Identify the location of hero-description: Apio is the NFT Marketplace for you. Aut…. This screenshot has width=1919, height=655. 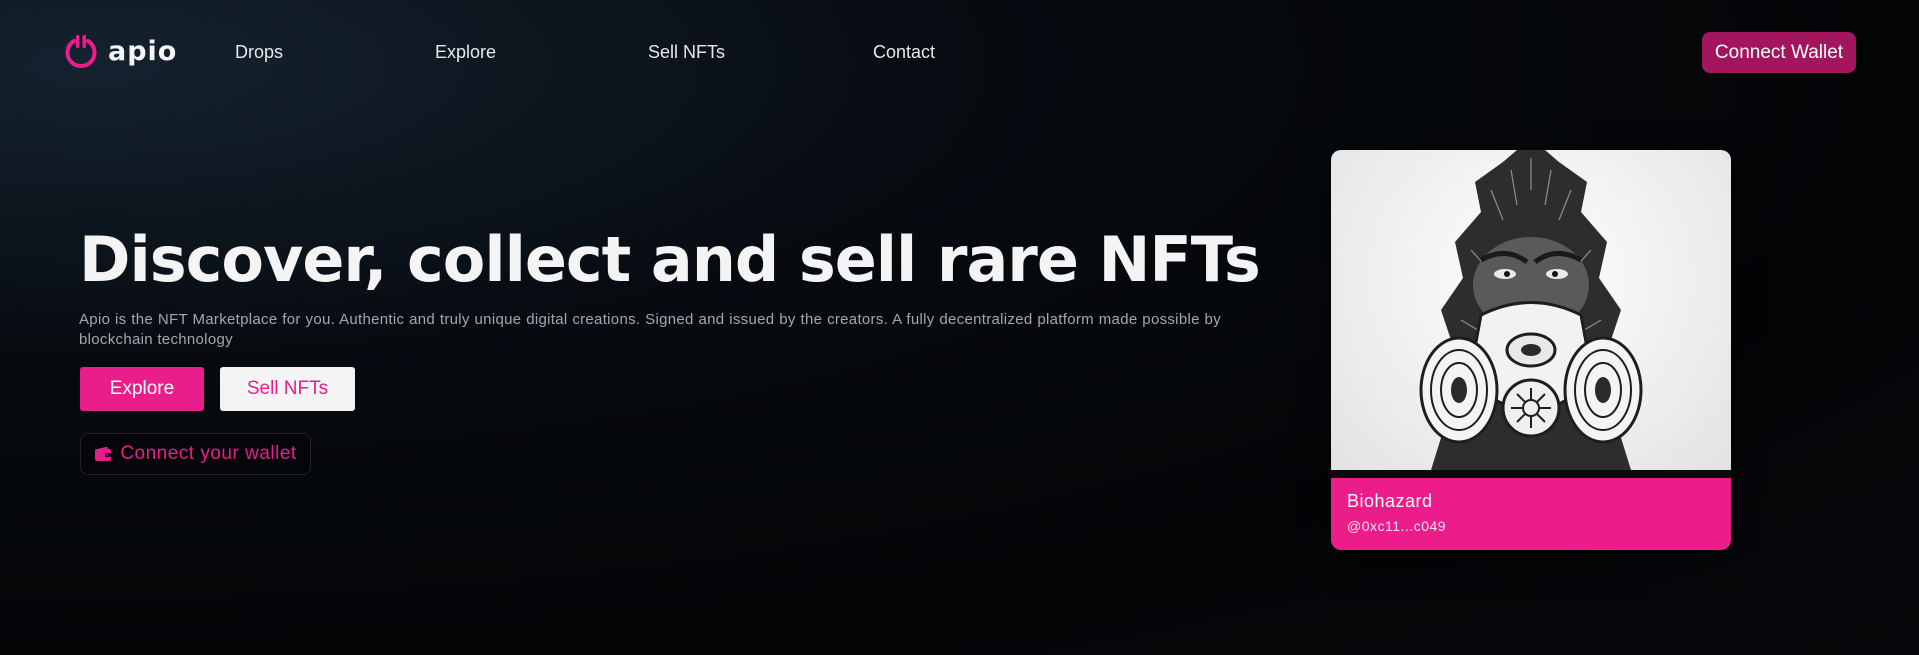
(650, 329).